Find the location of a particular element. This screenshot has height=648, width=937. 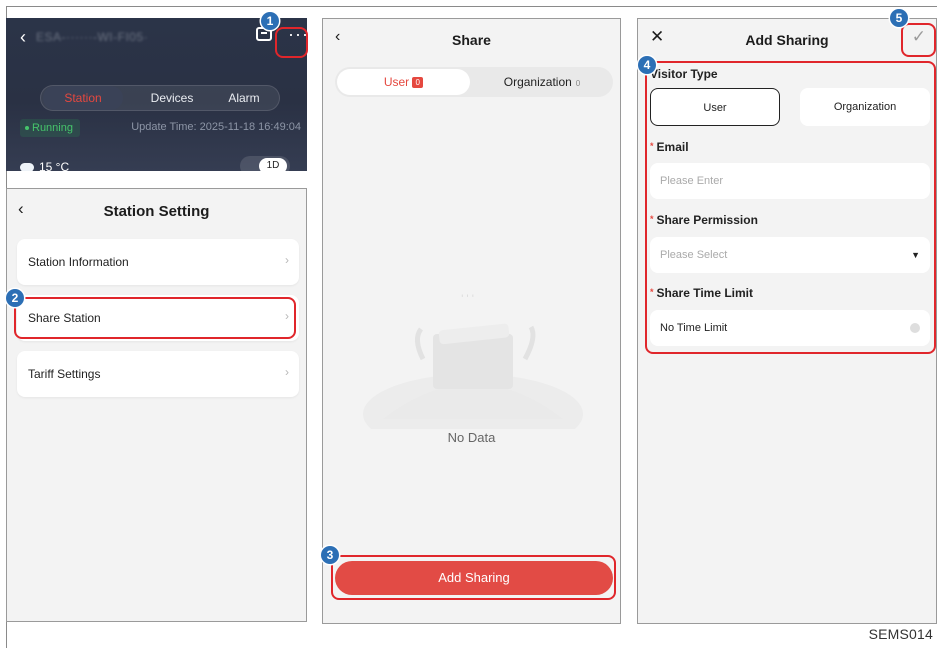

figure-caption: SEMS014 is located at coordinates (900, 634).